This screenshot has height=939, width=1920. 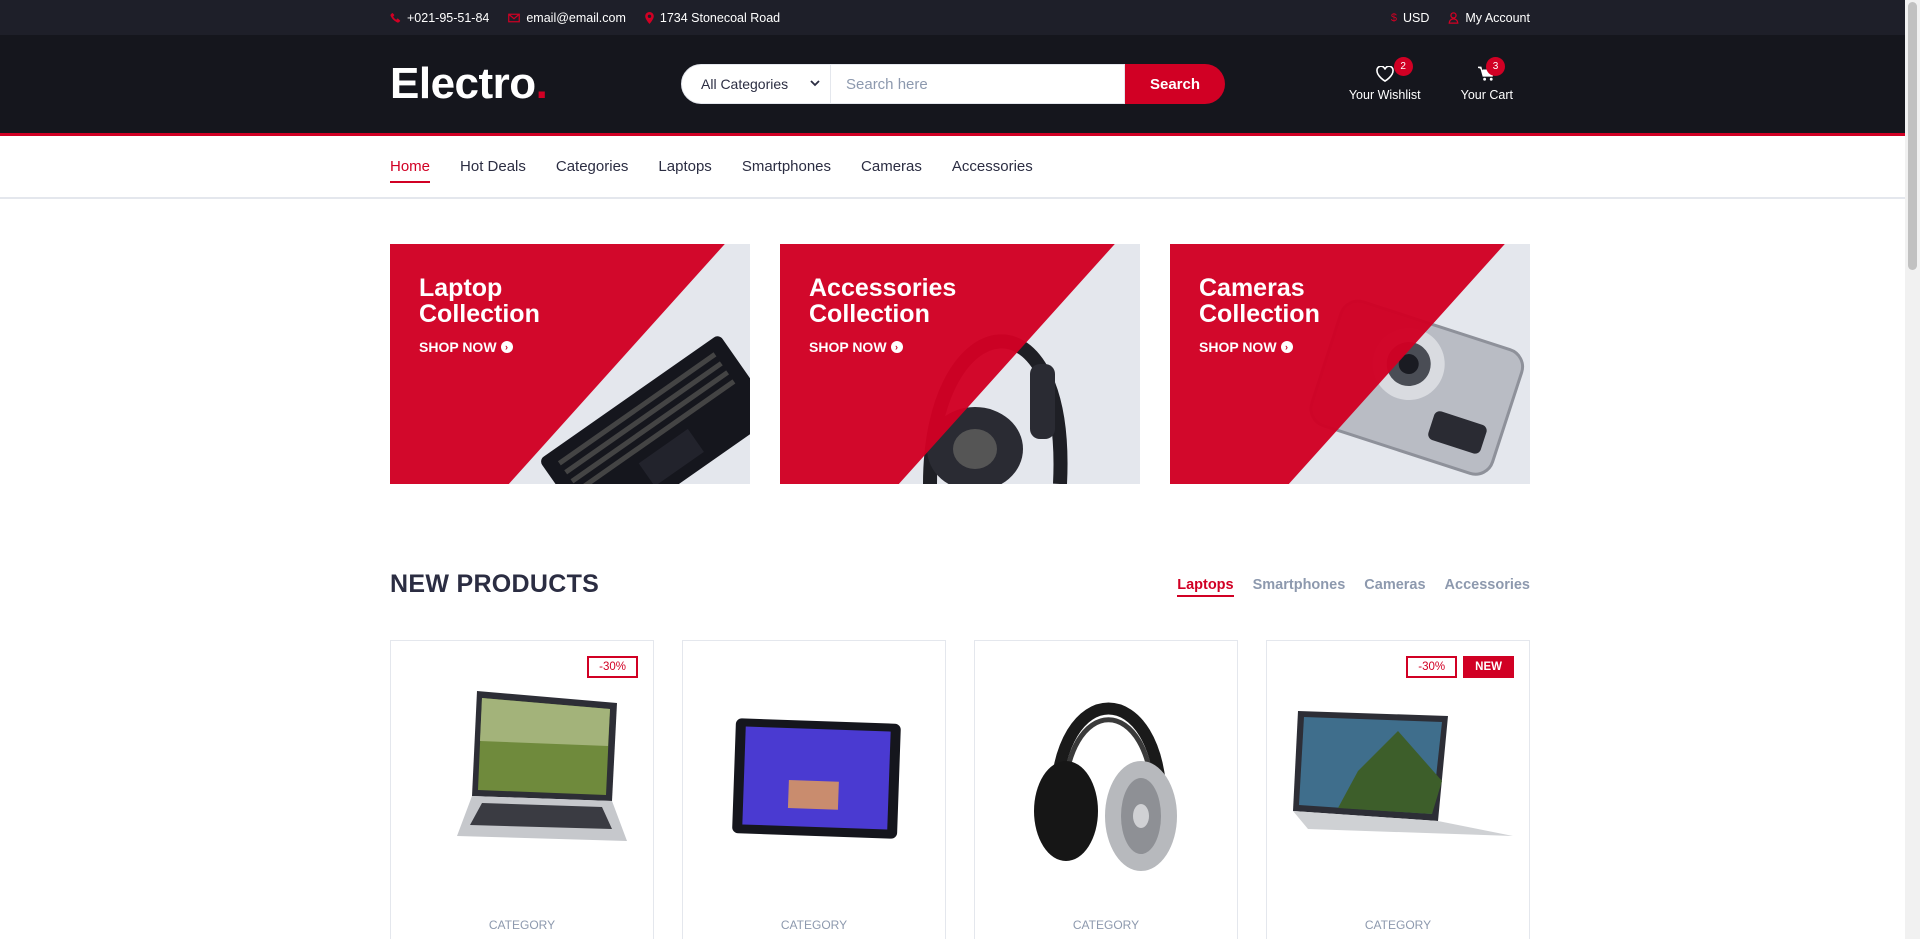 I want to click on product-labels: -30%, so click(x=612, y=667).